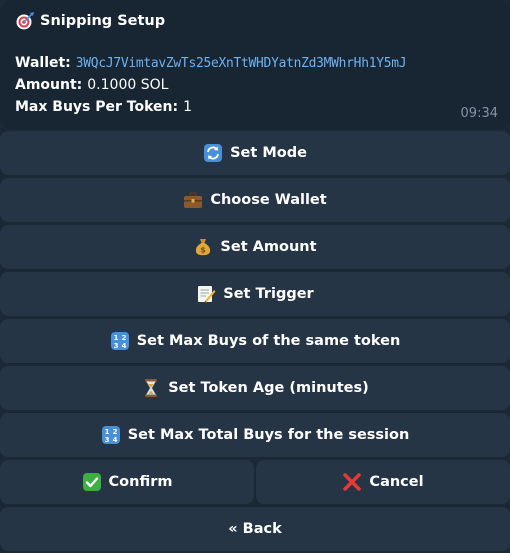 Image resolution: width=510 pixels, height=553 pixels. I want to click on back-label: « Back, so click(255, 529).